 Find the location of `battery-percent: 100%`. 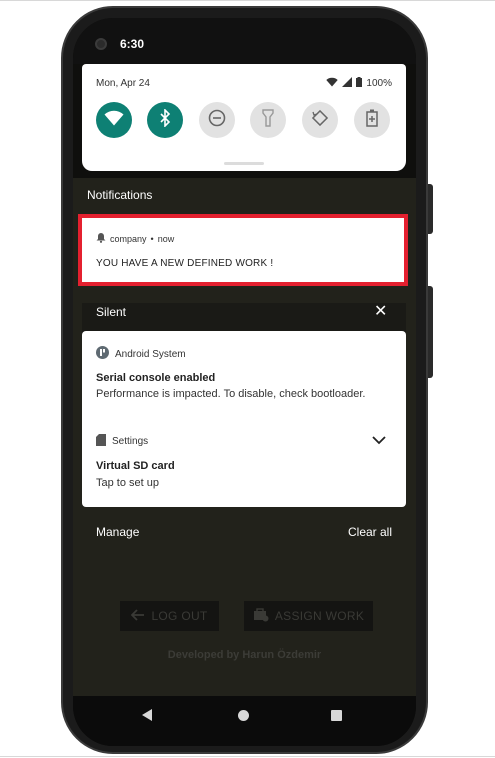

battery-percent: 100% is located at coordinates (379, 83).